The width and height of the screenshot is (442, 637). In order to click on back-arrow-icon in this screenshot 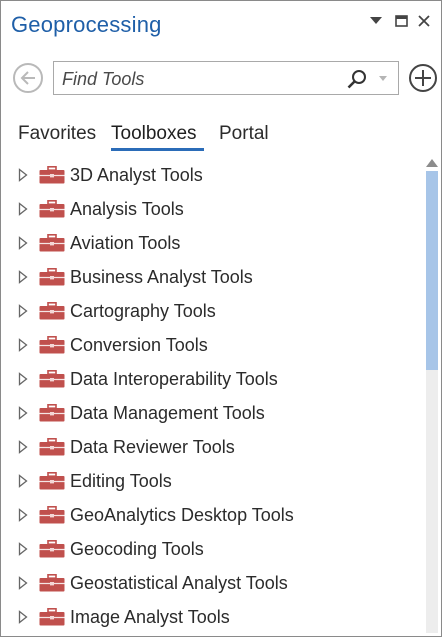, I will do `click(27, 78)`.